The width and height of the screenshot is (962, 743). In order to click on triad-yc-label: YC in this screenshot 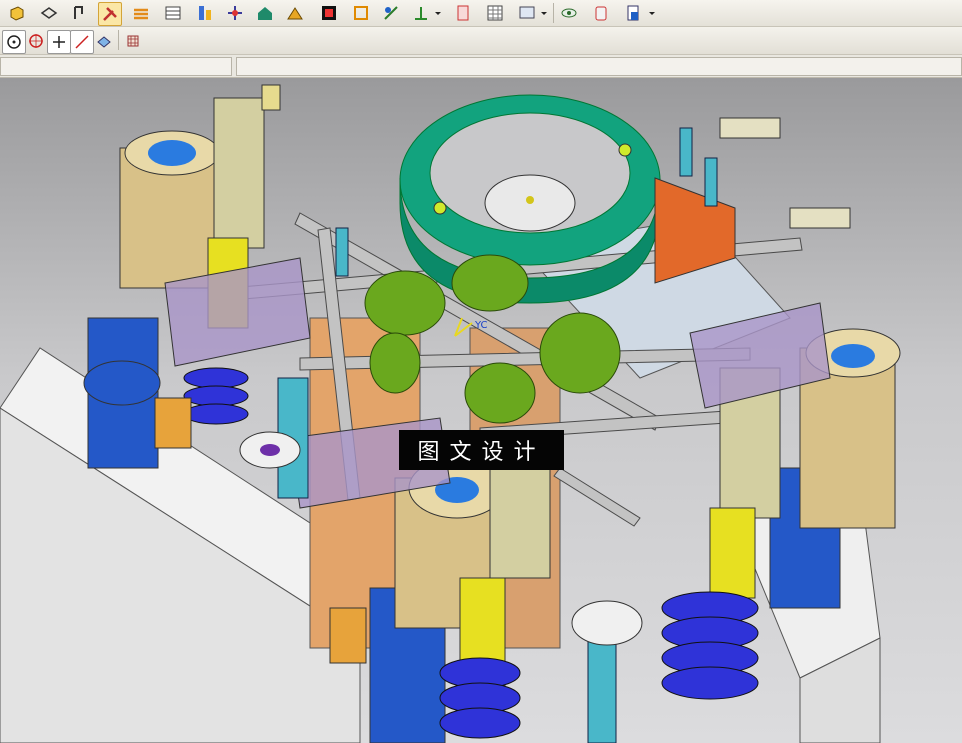, I will do `click(481, 325)`.